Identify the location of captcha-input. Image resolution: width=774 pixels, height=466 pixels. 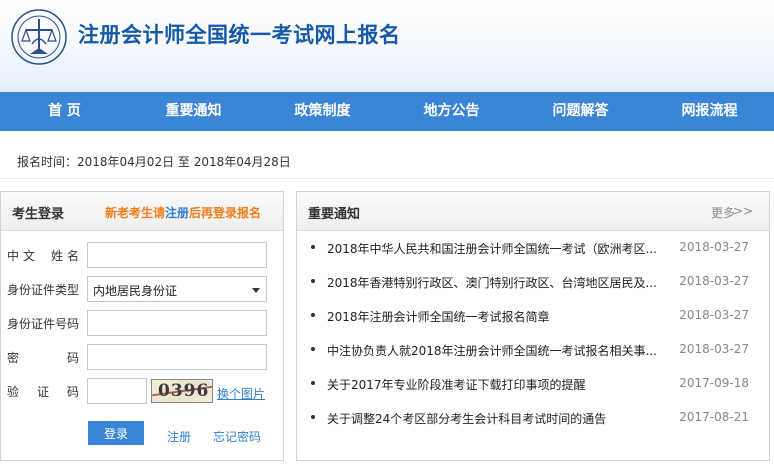
(117, 391).